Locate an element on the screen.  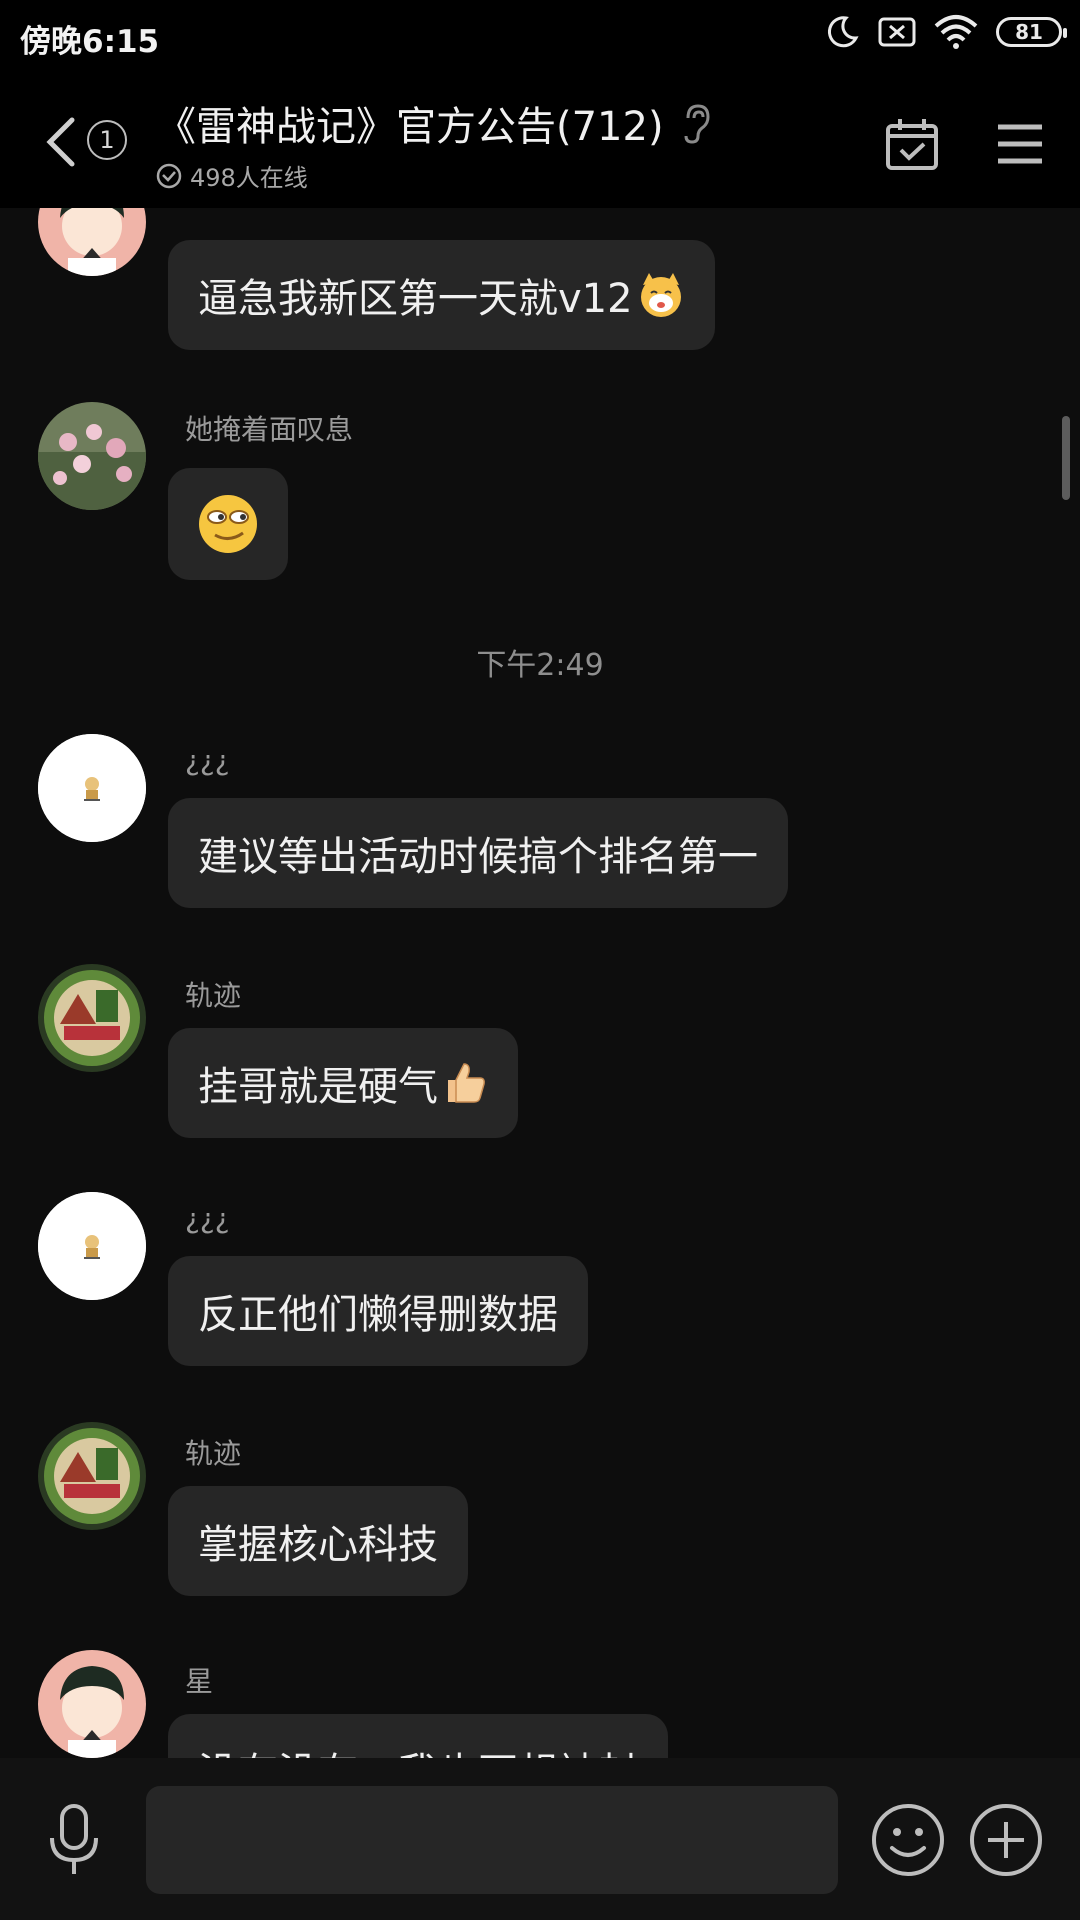
moon-icon is located at coordinates (843, 32).